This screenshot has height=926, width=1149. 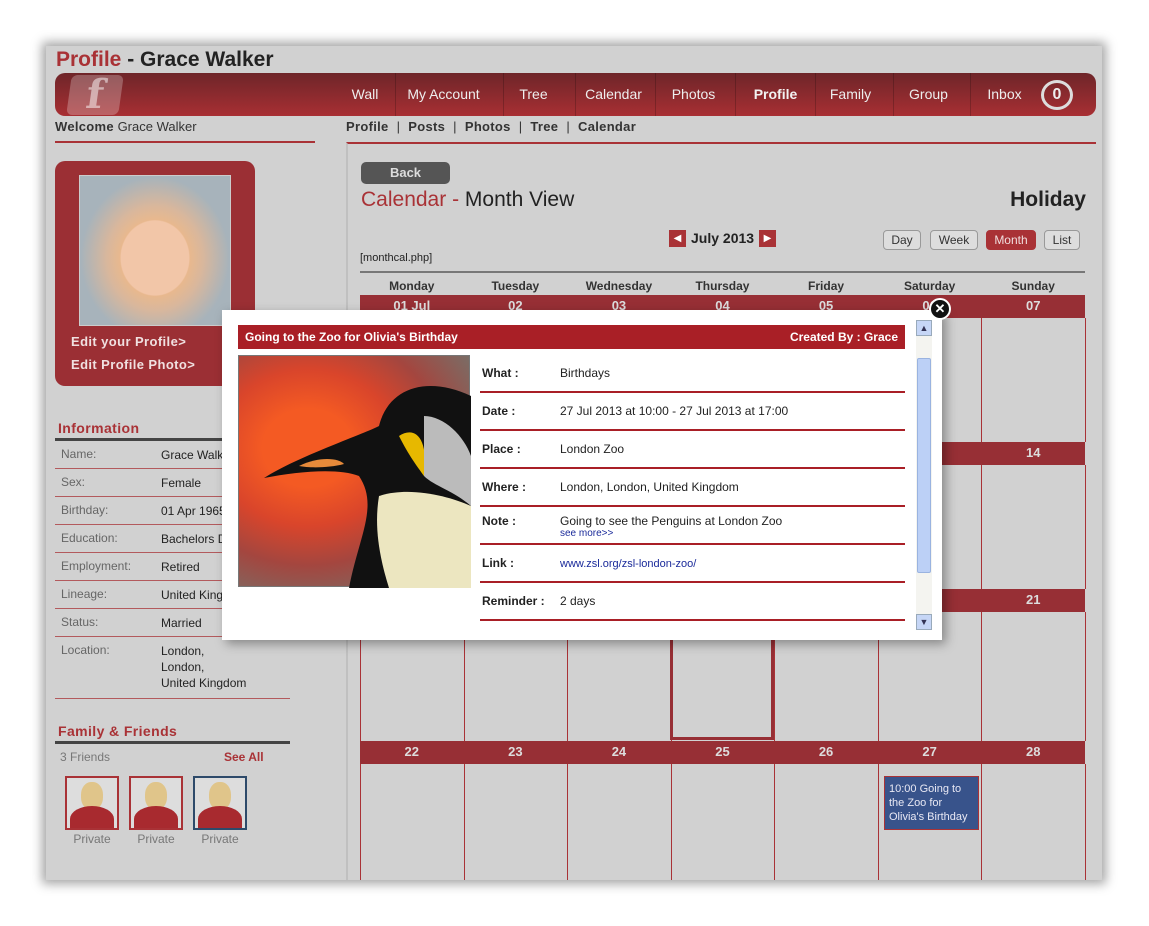 What do you see at coordinates (85, 650) in the screenshot?
I see `info-label: Location:` at bounding box center [85, 650].